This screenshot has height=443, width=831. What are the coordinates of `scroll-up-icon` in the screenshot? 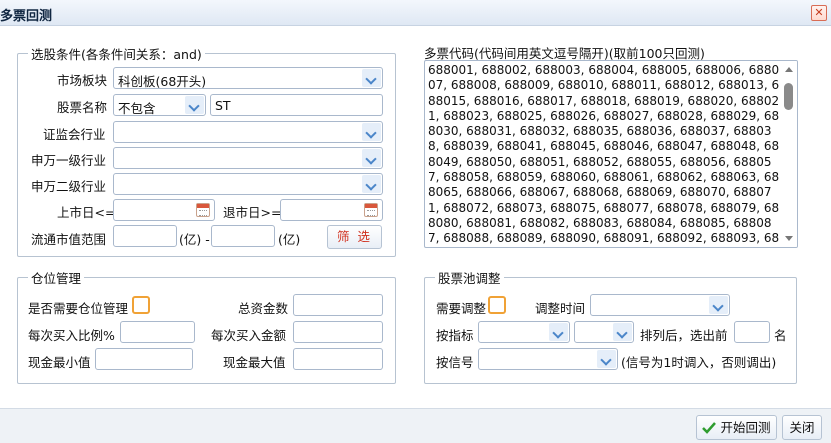 It's located at (789, 69).